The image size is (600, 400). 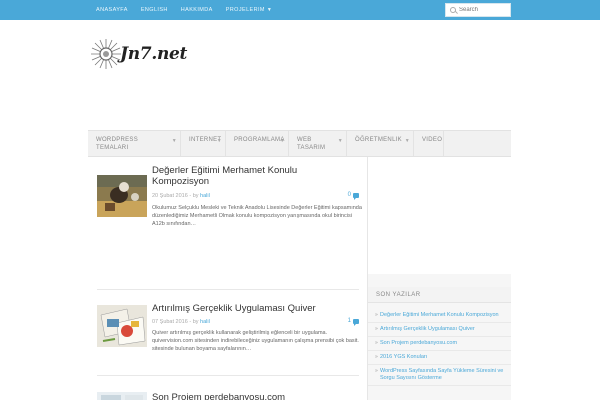 I want to click on topnav-hakkimda: HAKKIMDA, so click(x=197, y=10).